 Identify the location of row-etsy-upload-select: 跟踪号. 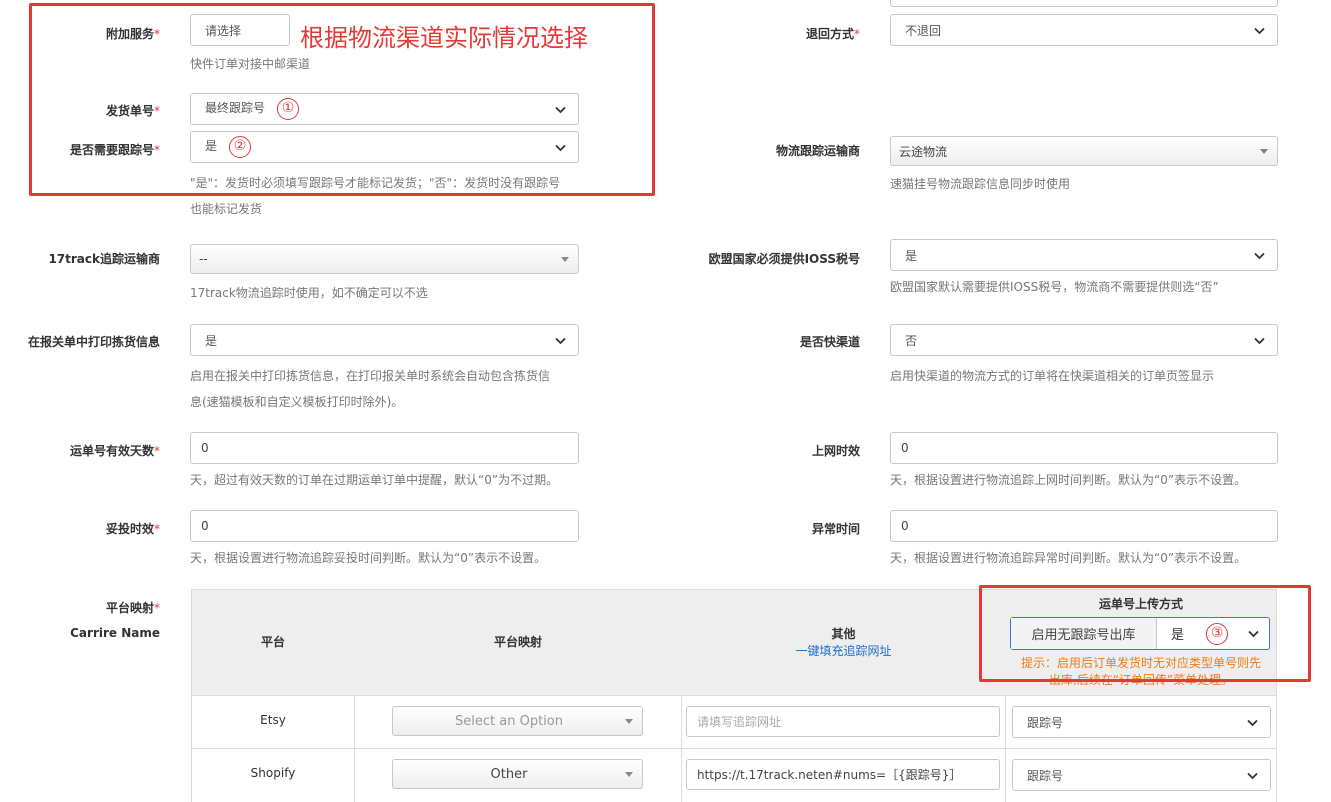
(1141, 722).